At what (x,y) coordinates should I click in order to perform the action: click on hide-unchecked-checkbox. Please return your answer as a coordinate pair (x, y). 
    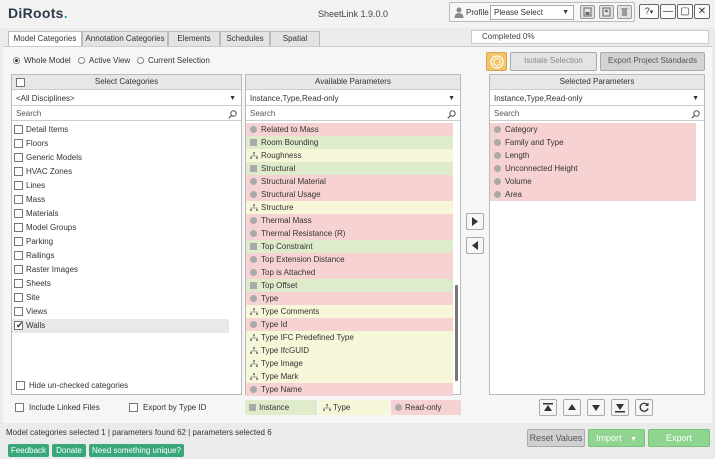
    Looking at the image, I should click on (20, 385).